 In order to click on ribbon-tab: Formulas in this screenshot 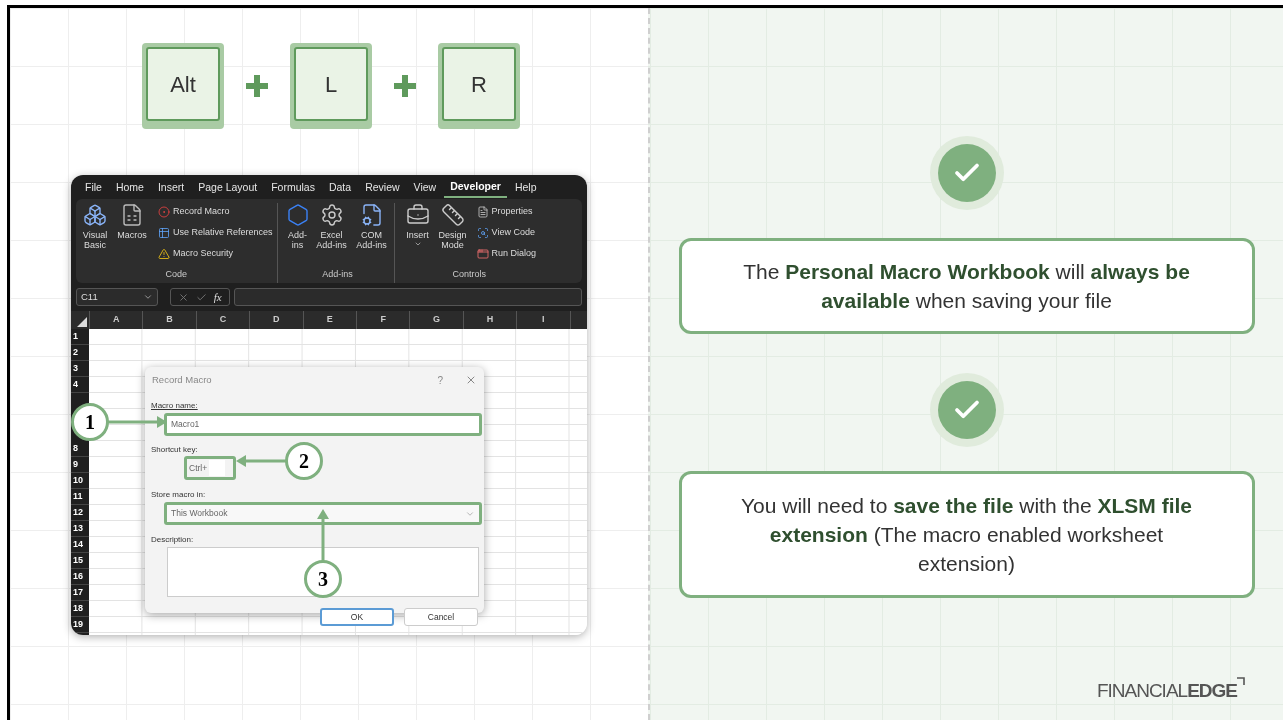, I will do `click(293, 188)`.